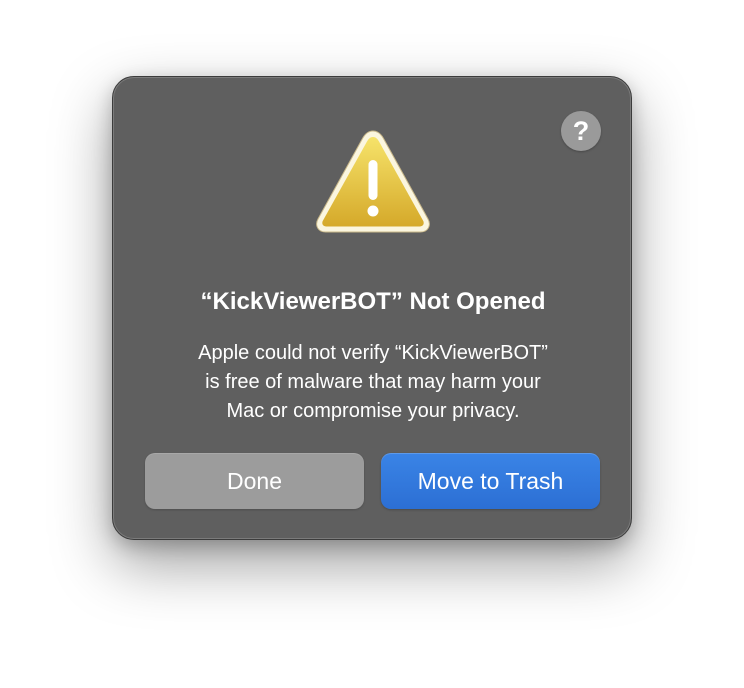 The height and width of the screenshot is (688, 744). What do you see at coordinates (373, 301) in the screenshot?
I see `dialog-title: “KickViewerBOT” Not Opened` at bounding box center [373, 301].